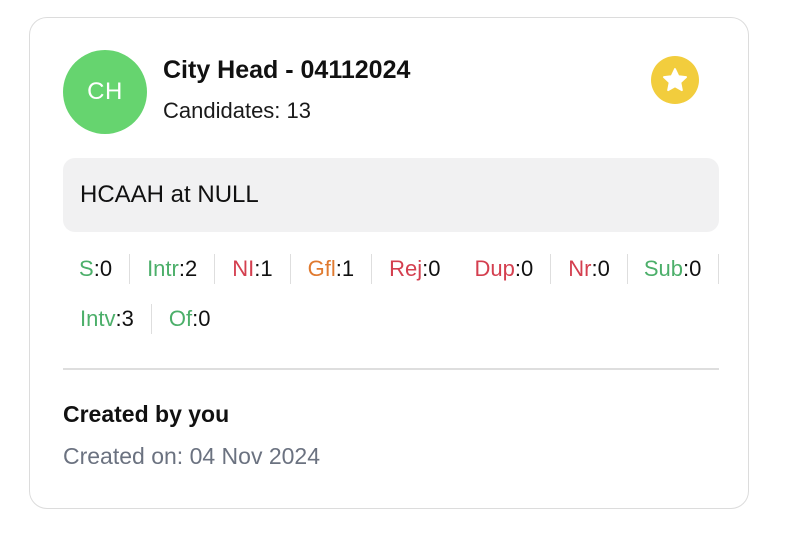 This screenshot has height=534, width=788. I want to click on divider, so click(391, 369).